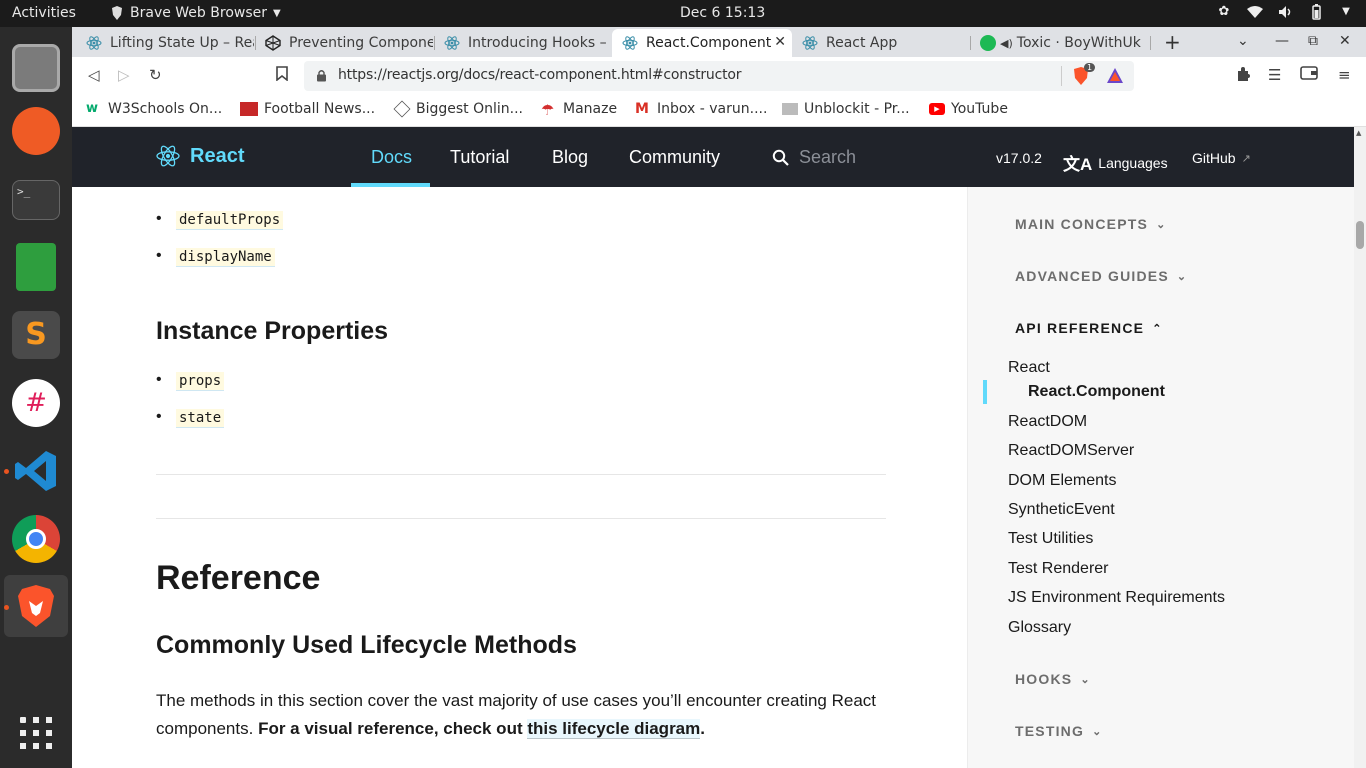  Describe the element at coordinates (238, 578) in the screenshot. I see `reference-heading: Reference` at that location.